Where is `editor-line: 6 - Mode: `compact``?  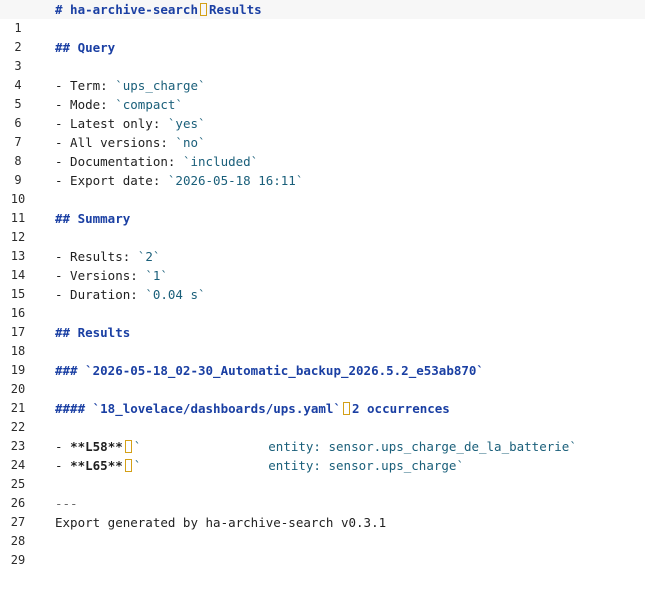 editor-line: 6 - Mode: `compact` is located at coordinates (322, 112).